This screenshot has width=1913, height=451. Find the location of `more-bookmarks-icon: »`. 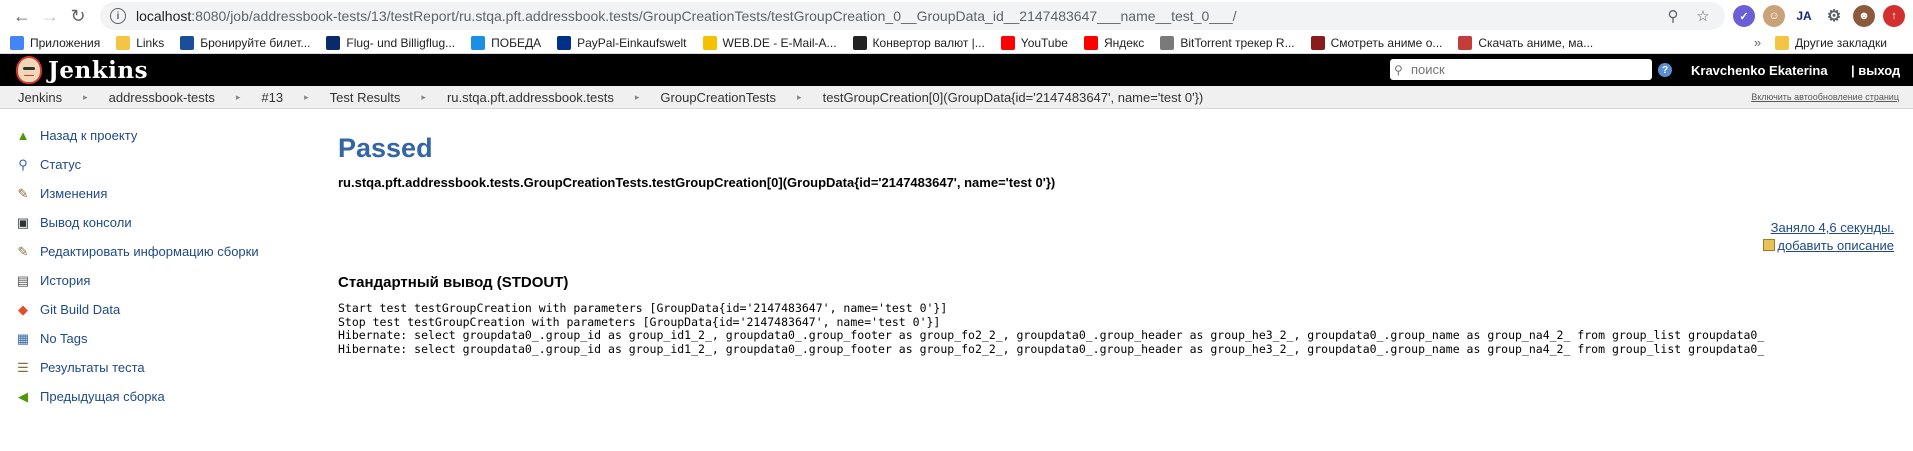

more-bookmarks-icon: » is located at coordinates (1757, 42).